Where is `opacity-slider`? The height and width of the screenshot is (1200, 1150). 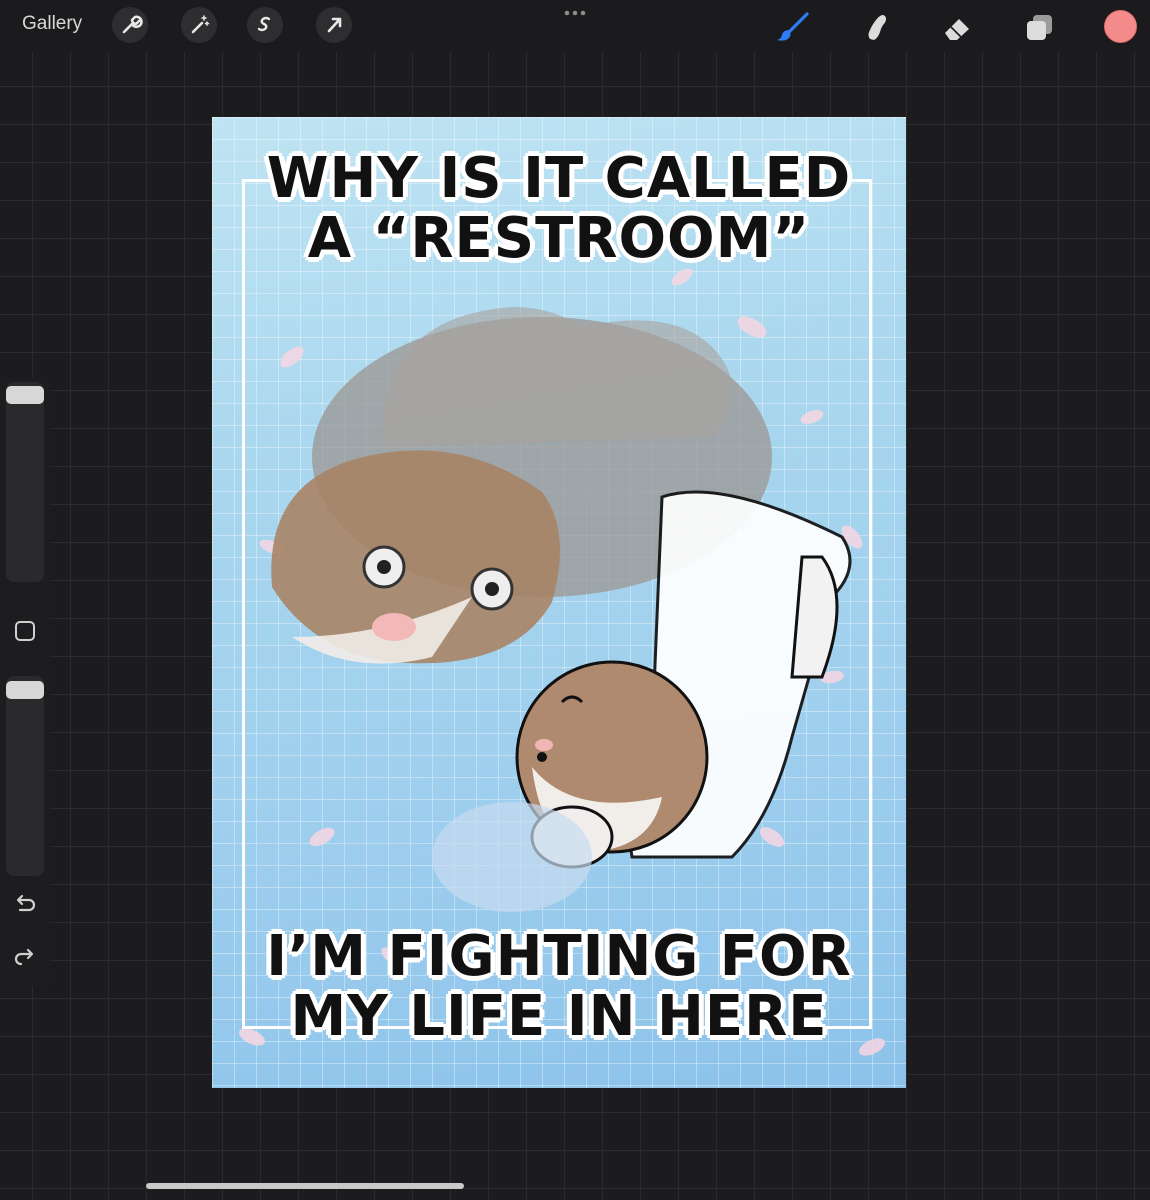
opacity-slider is located at coordinates (25, 776).